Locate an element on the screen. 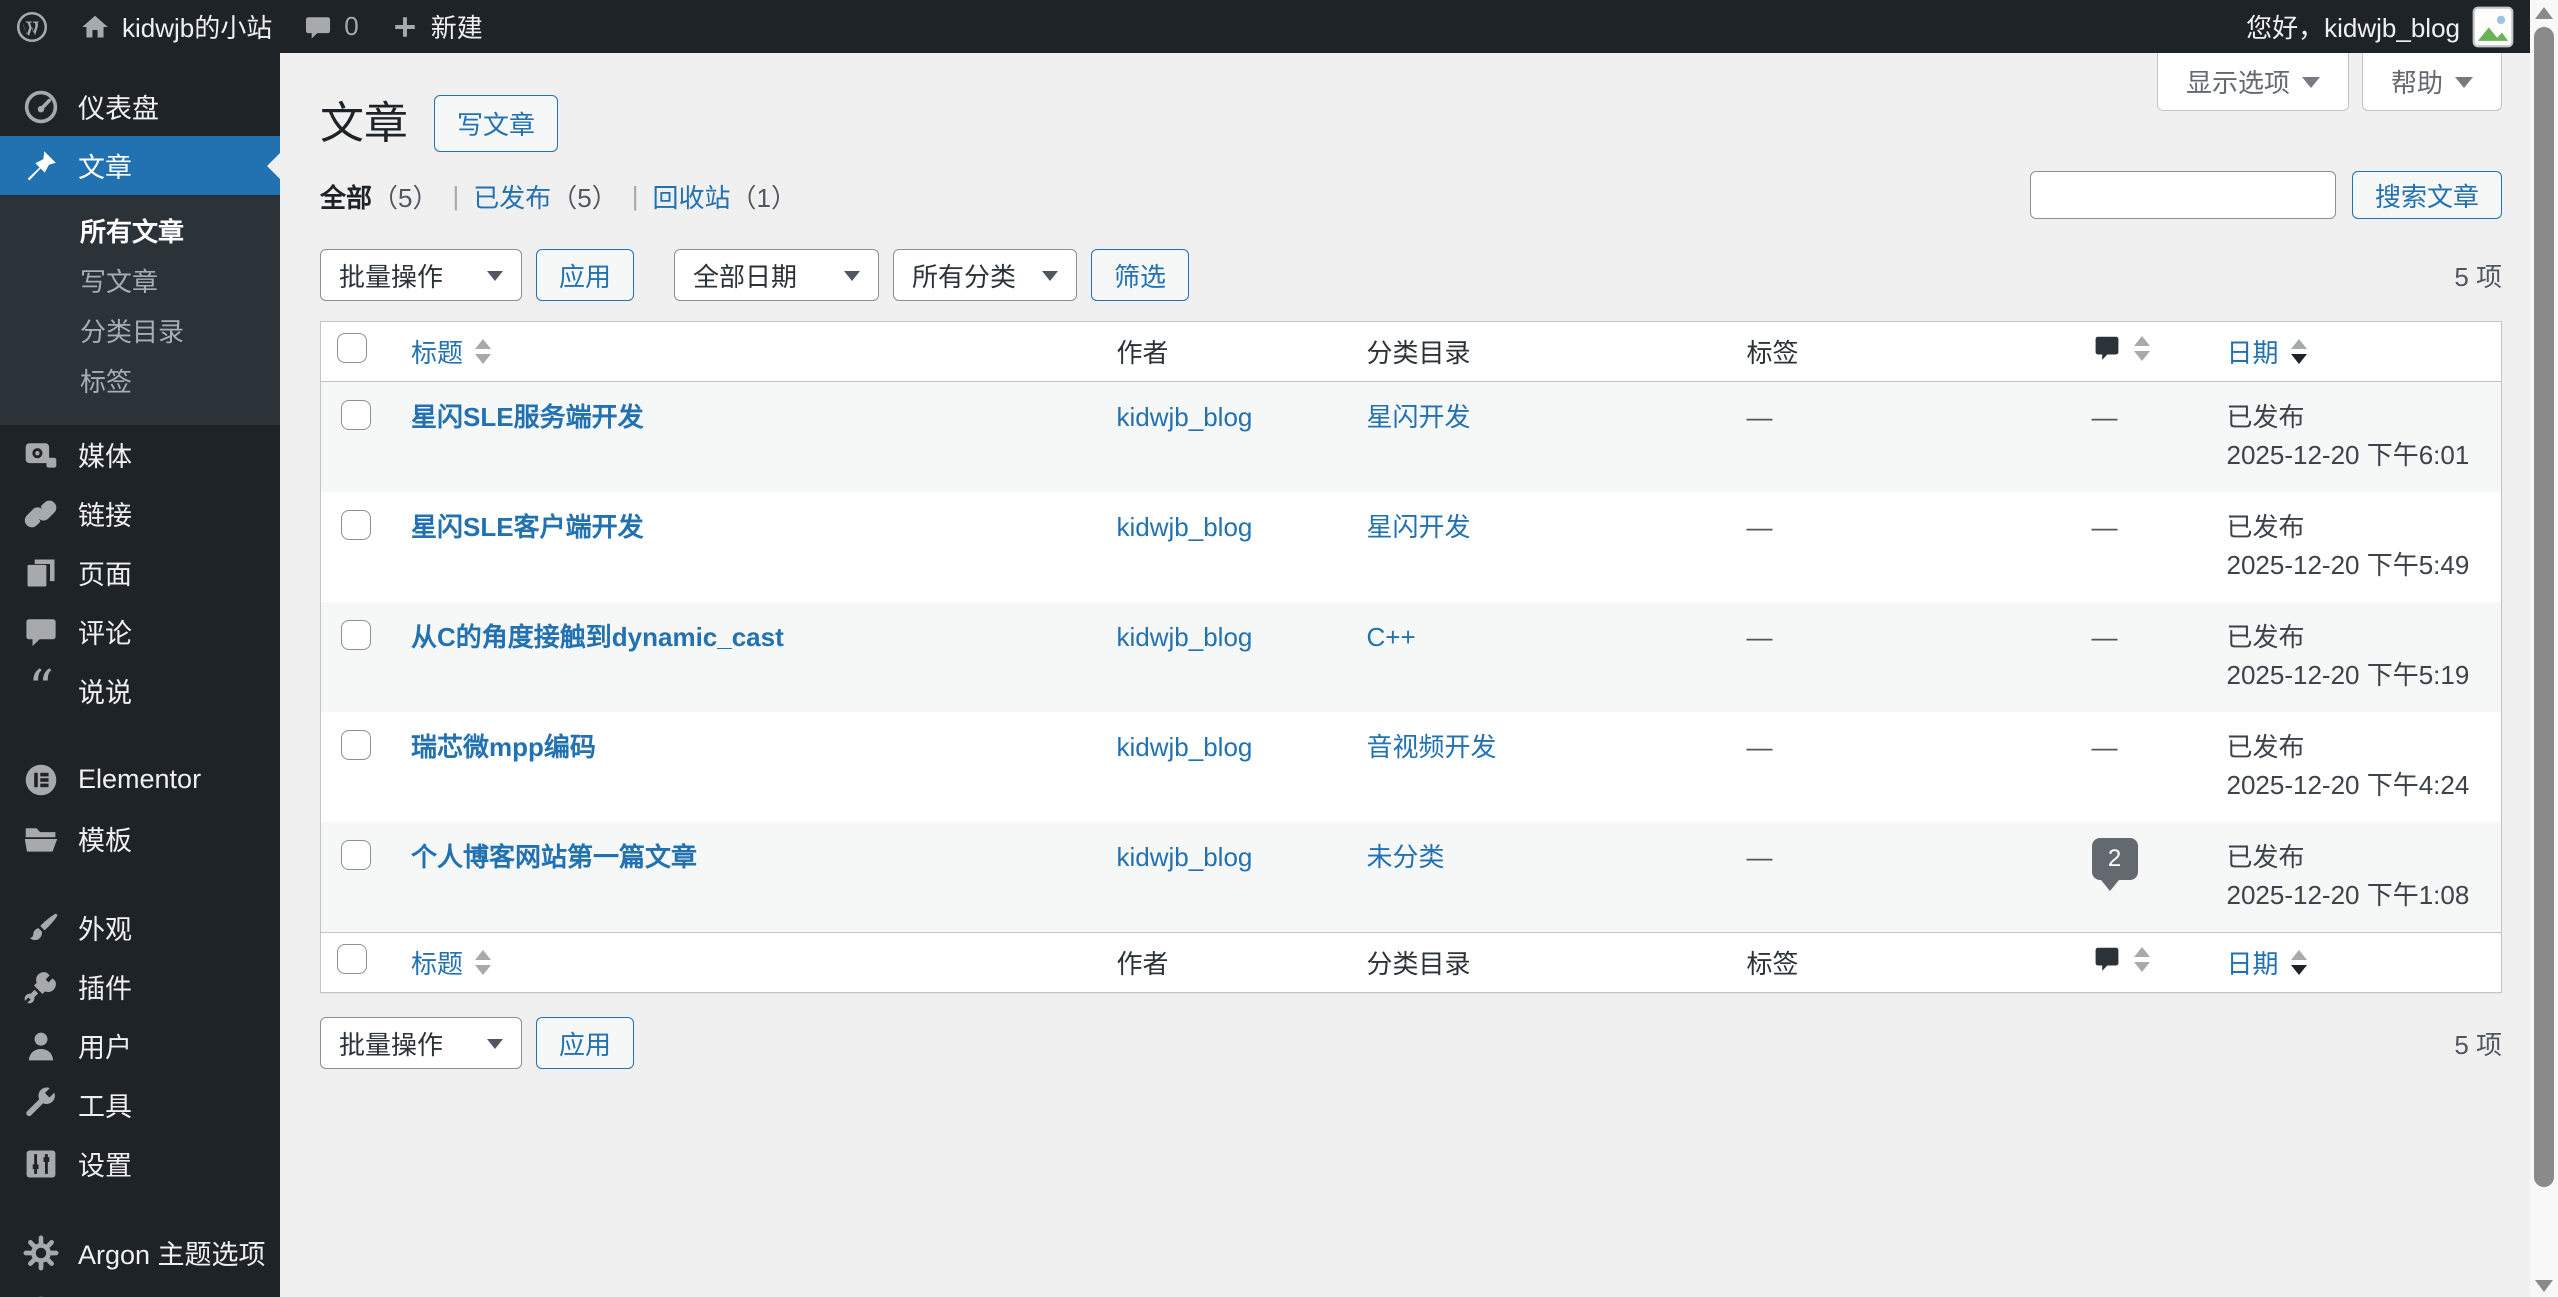  apply-button: 应用 is located at coordinates (585, 275).